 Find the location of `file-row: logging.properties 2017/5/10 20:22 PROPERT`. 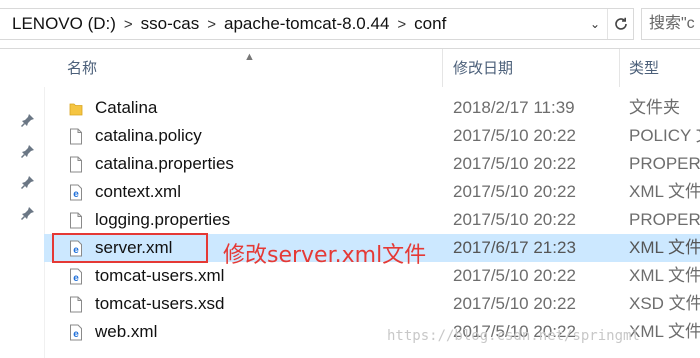

file-row: logging.properties 2017/5/10 20:22 PROPERT is located at coordinates (372, 220).